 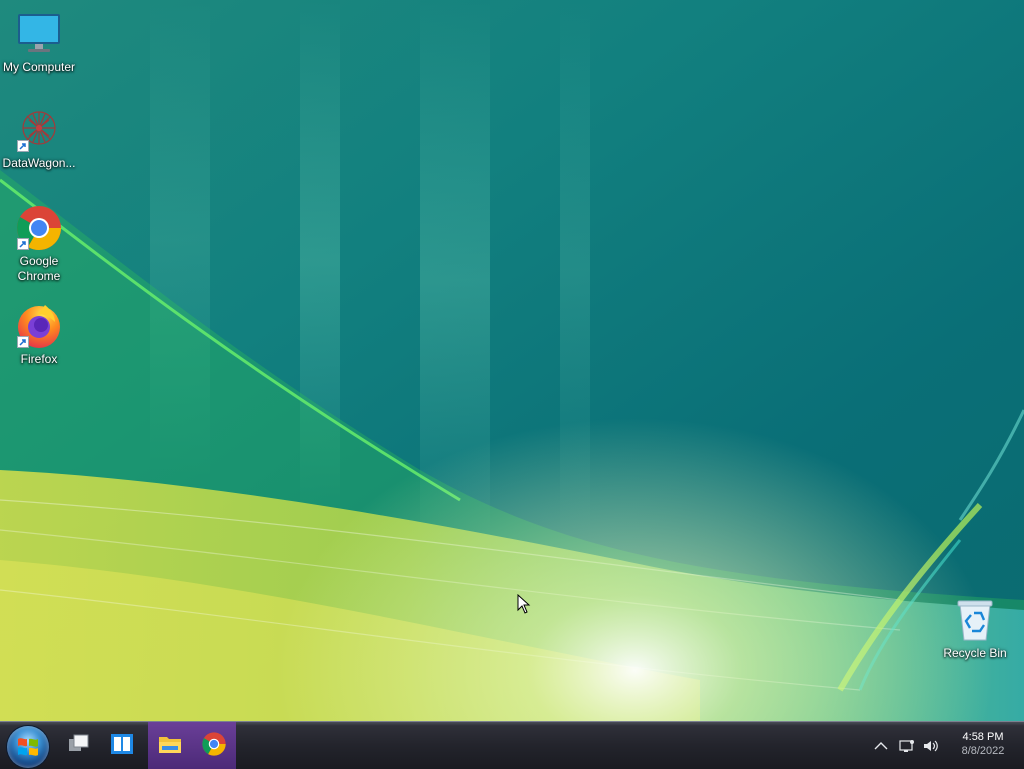 I want to click on desktop-icon-google-chrome: Google Chrome, so click(x=39, y=244).